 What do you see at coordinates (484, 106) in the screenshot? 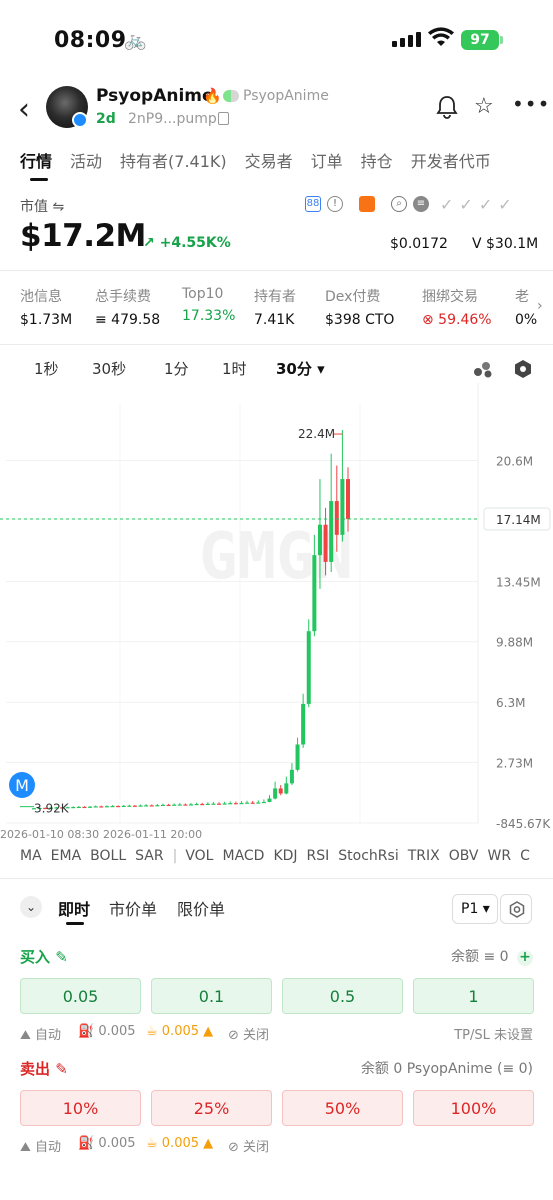
I see `star-icon: ☆` at bounding box center [484, 106].